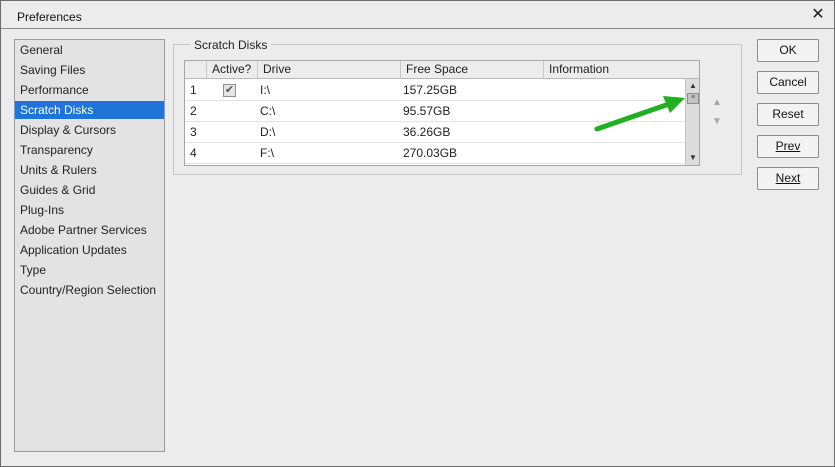  Describe the element at coordinates (329, 69) in the screenshot. I see `column-header-drive: Drive` at that location.